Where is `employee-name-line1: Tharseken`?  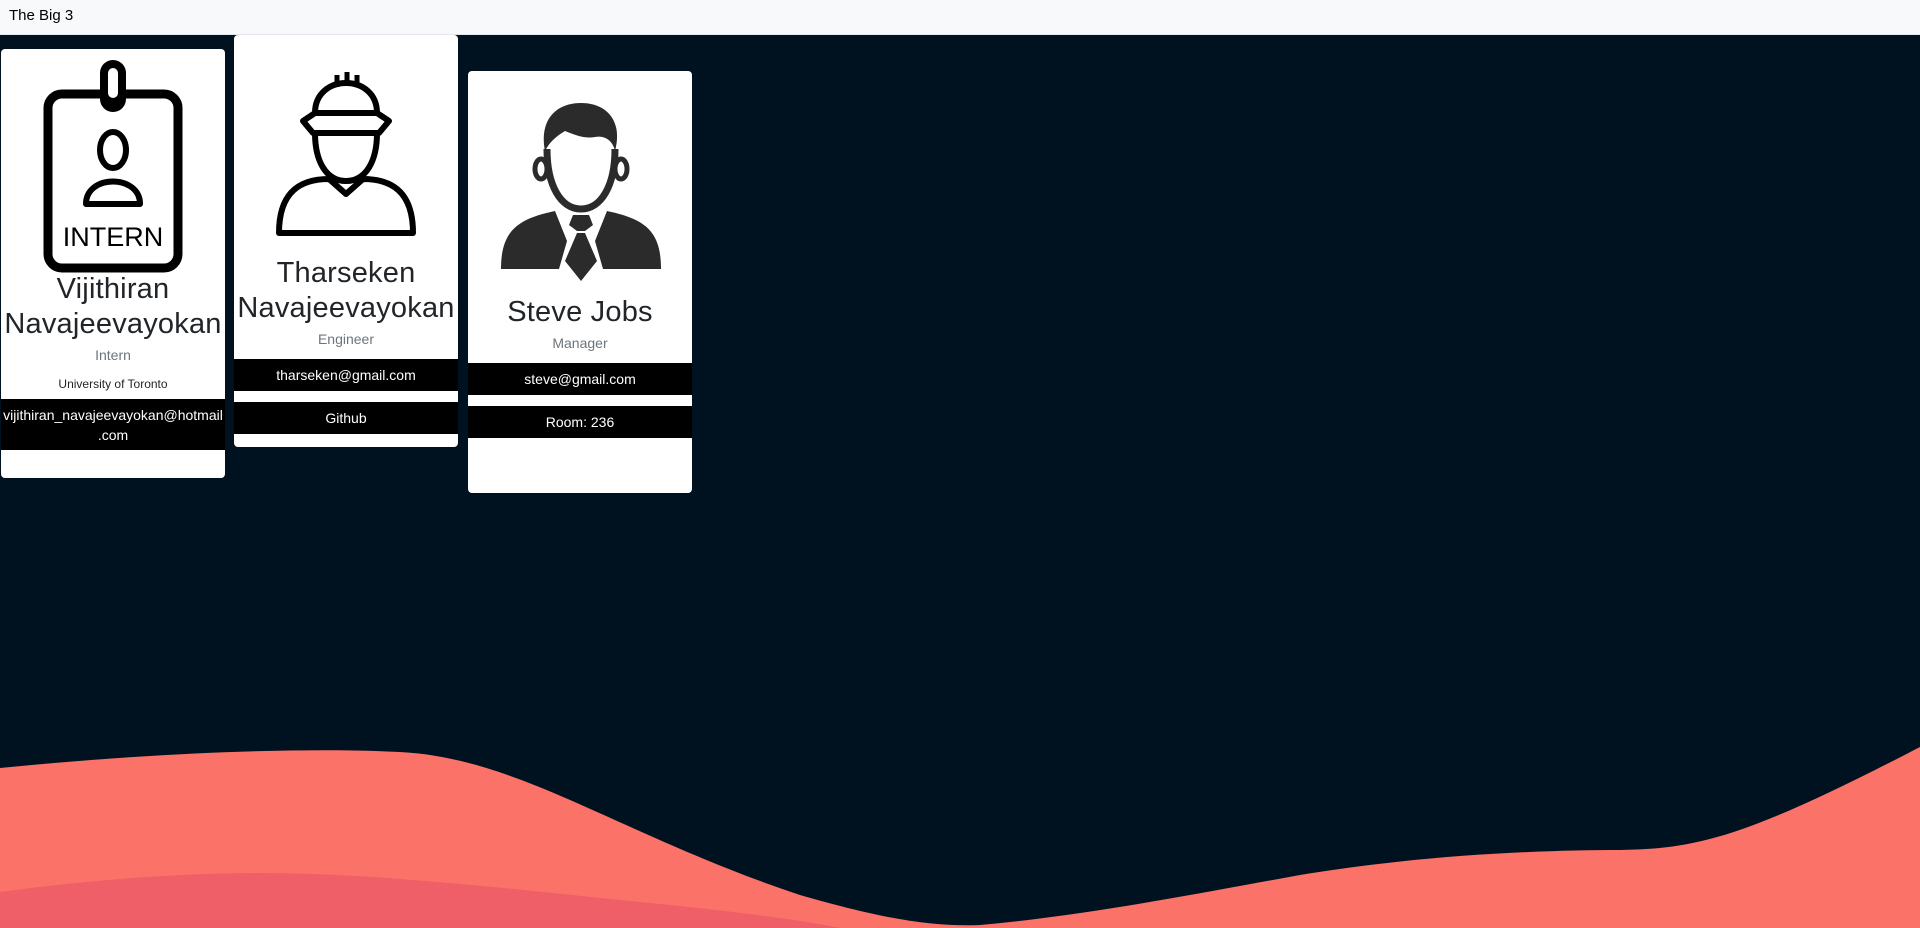 employee-name-line1: Tharseken is located at coordinates (346, 273).